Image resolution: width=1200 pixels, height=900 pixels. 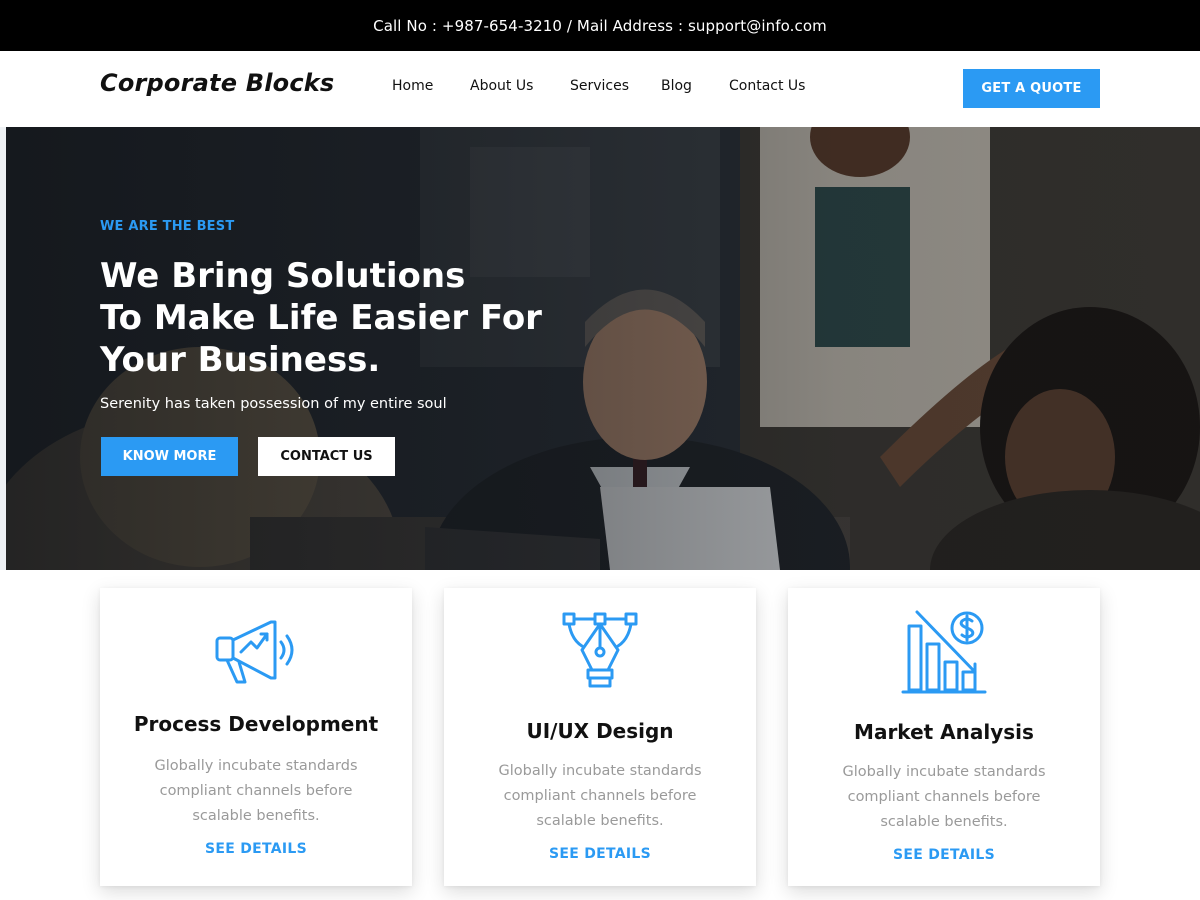 I want to click on hero-headline-line: To Make Life Easier For, so click(x=321, y=318).